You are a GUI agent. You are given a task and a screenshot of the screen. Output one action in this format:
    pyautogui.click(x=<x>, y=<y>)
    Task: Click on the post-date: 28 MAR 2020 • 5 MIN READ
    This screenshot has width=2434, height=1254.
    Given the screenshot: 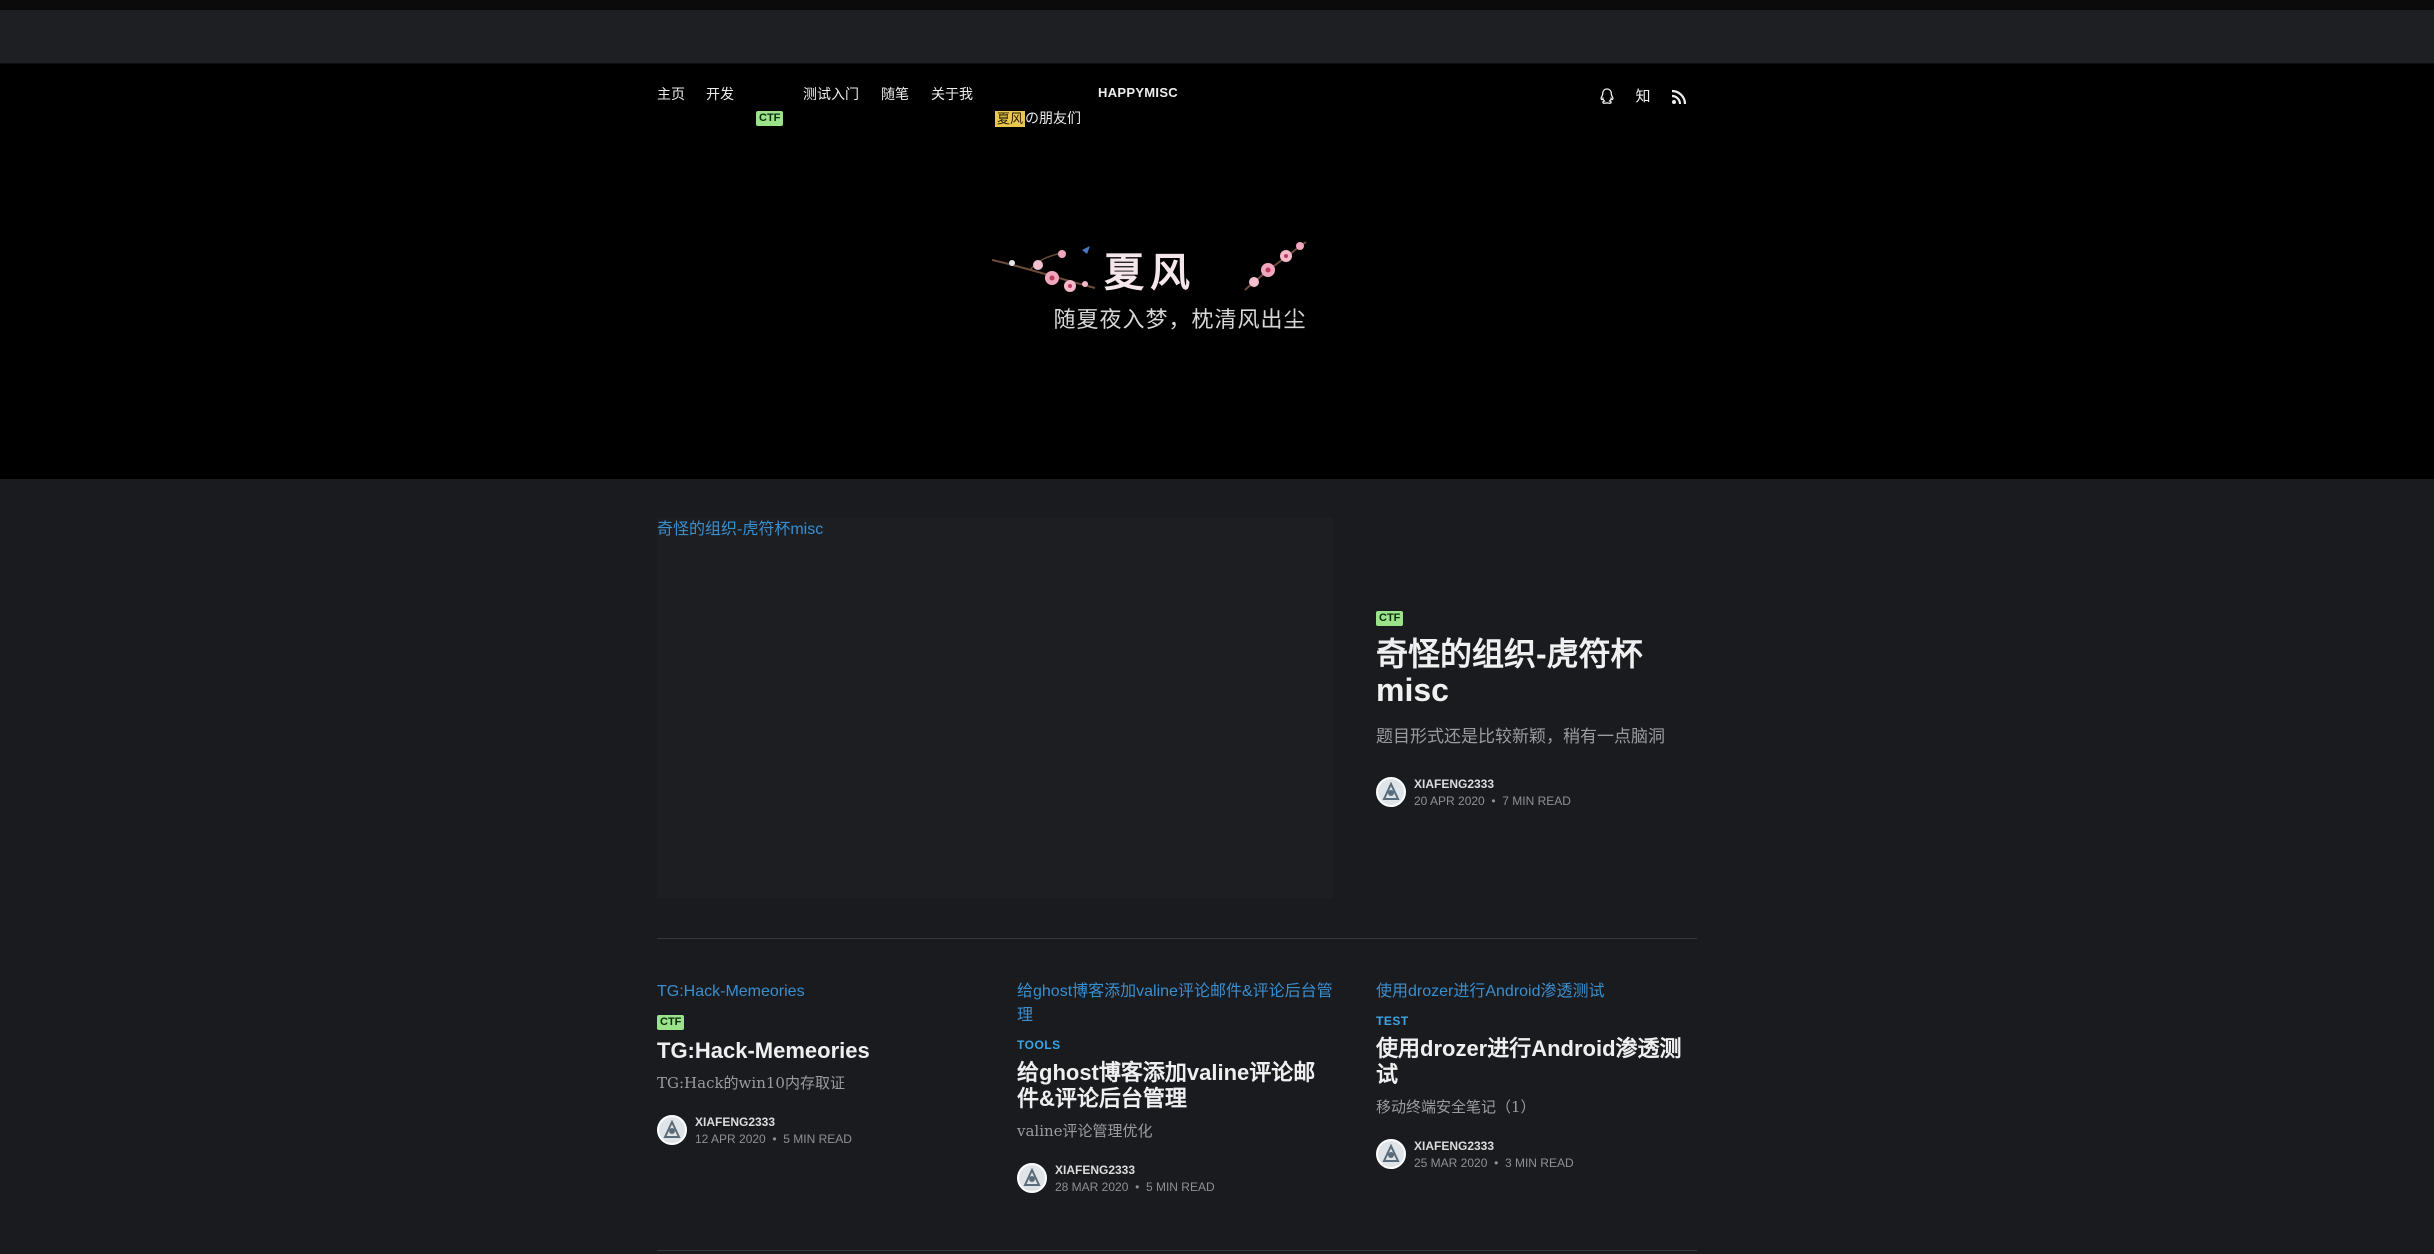 What is the action you would take?
    pyautogui.click(x=1135, y=1187)
    